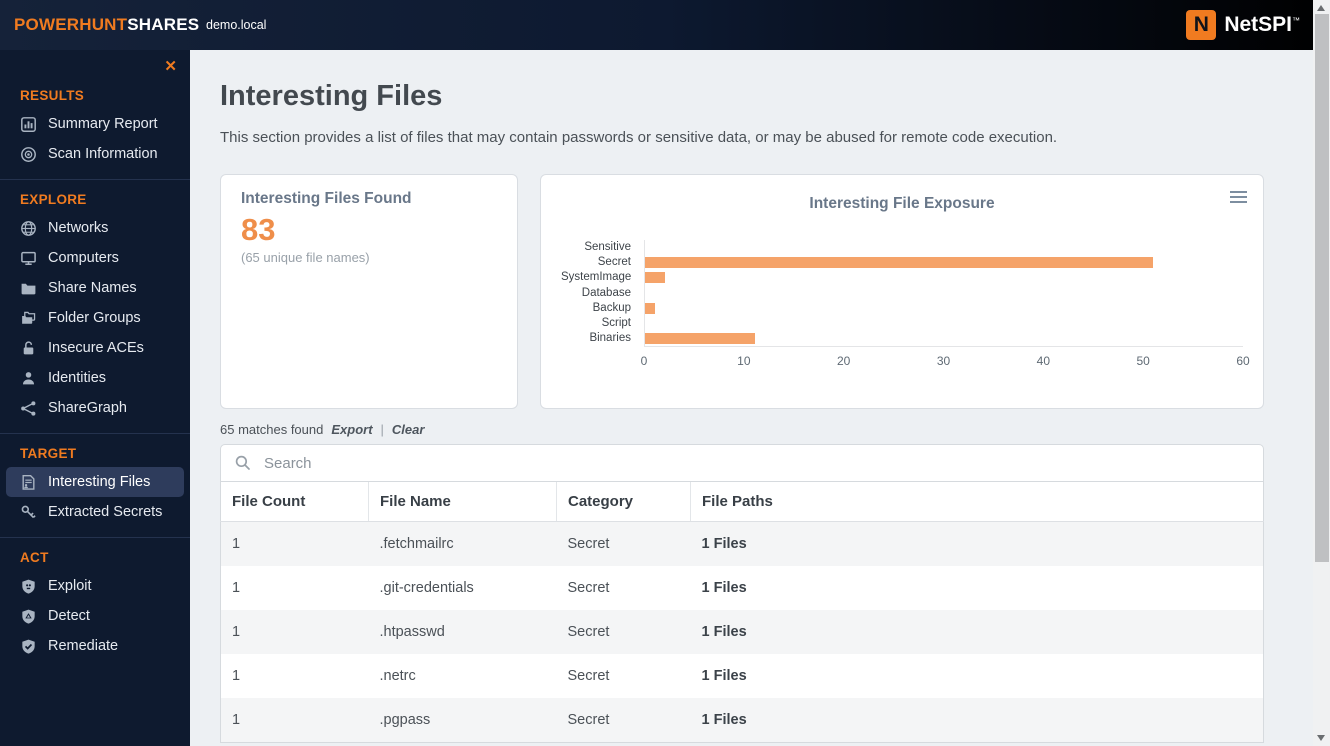 This screenshot has width=1330, height=746. I want to click on sidebar-item-insecure-aces: Insecure ACEs, so click(95, 348).